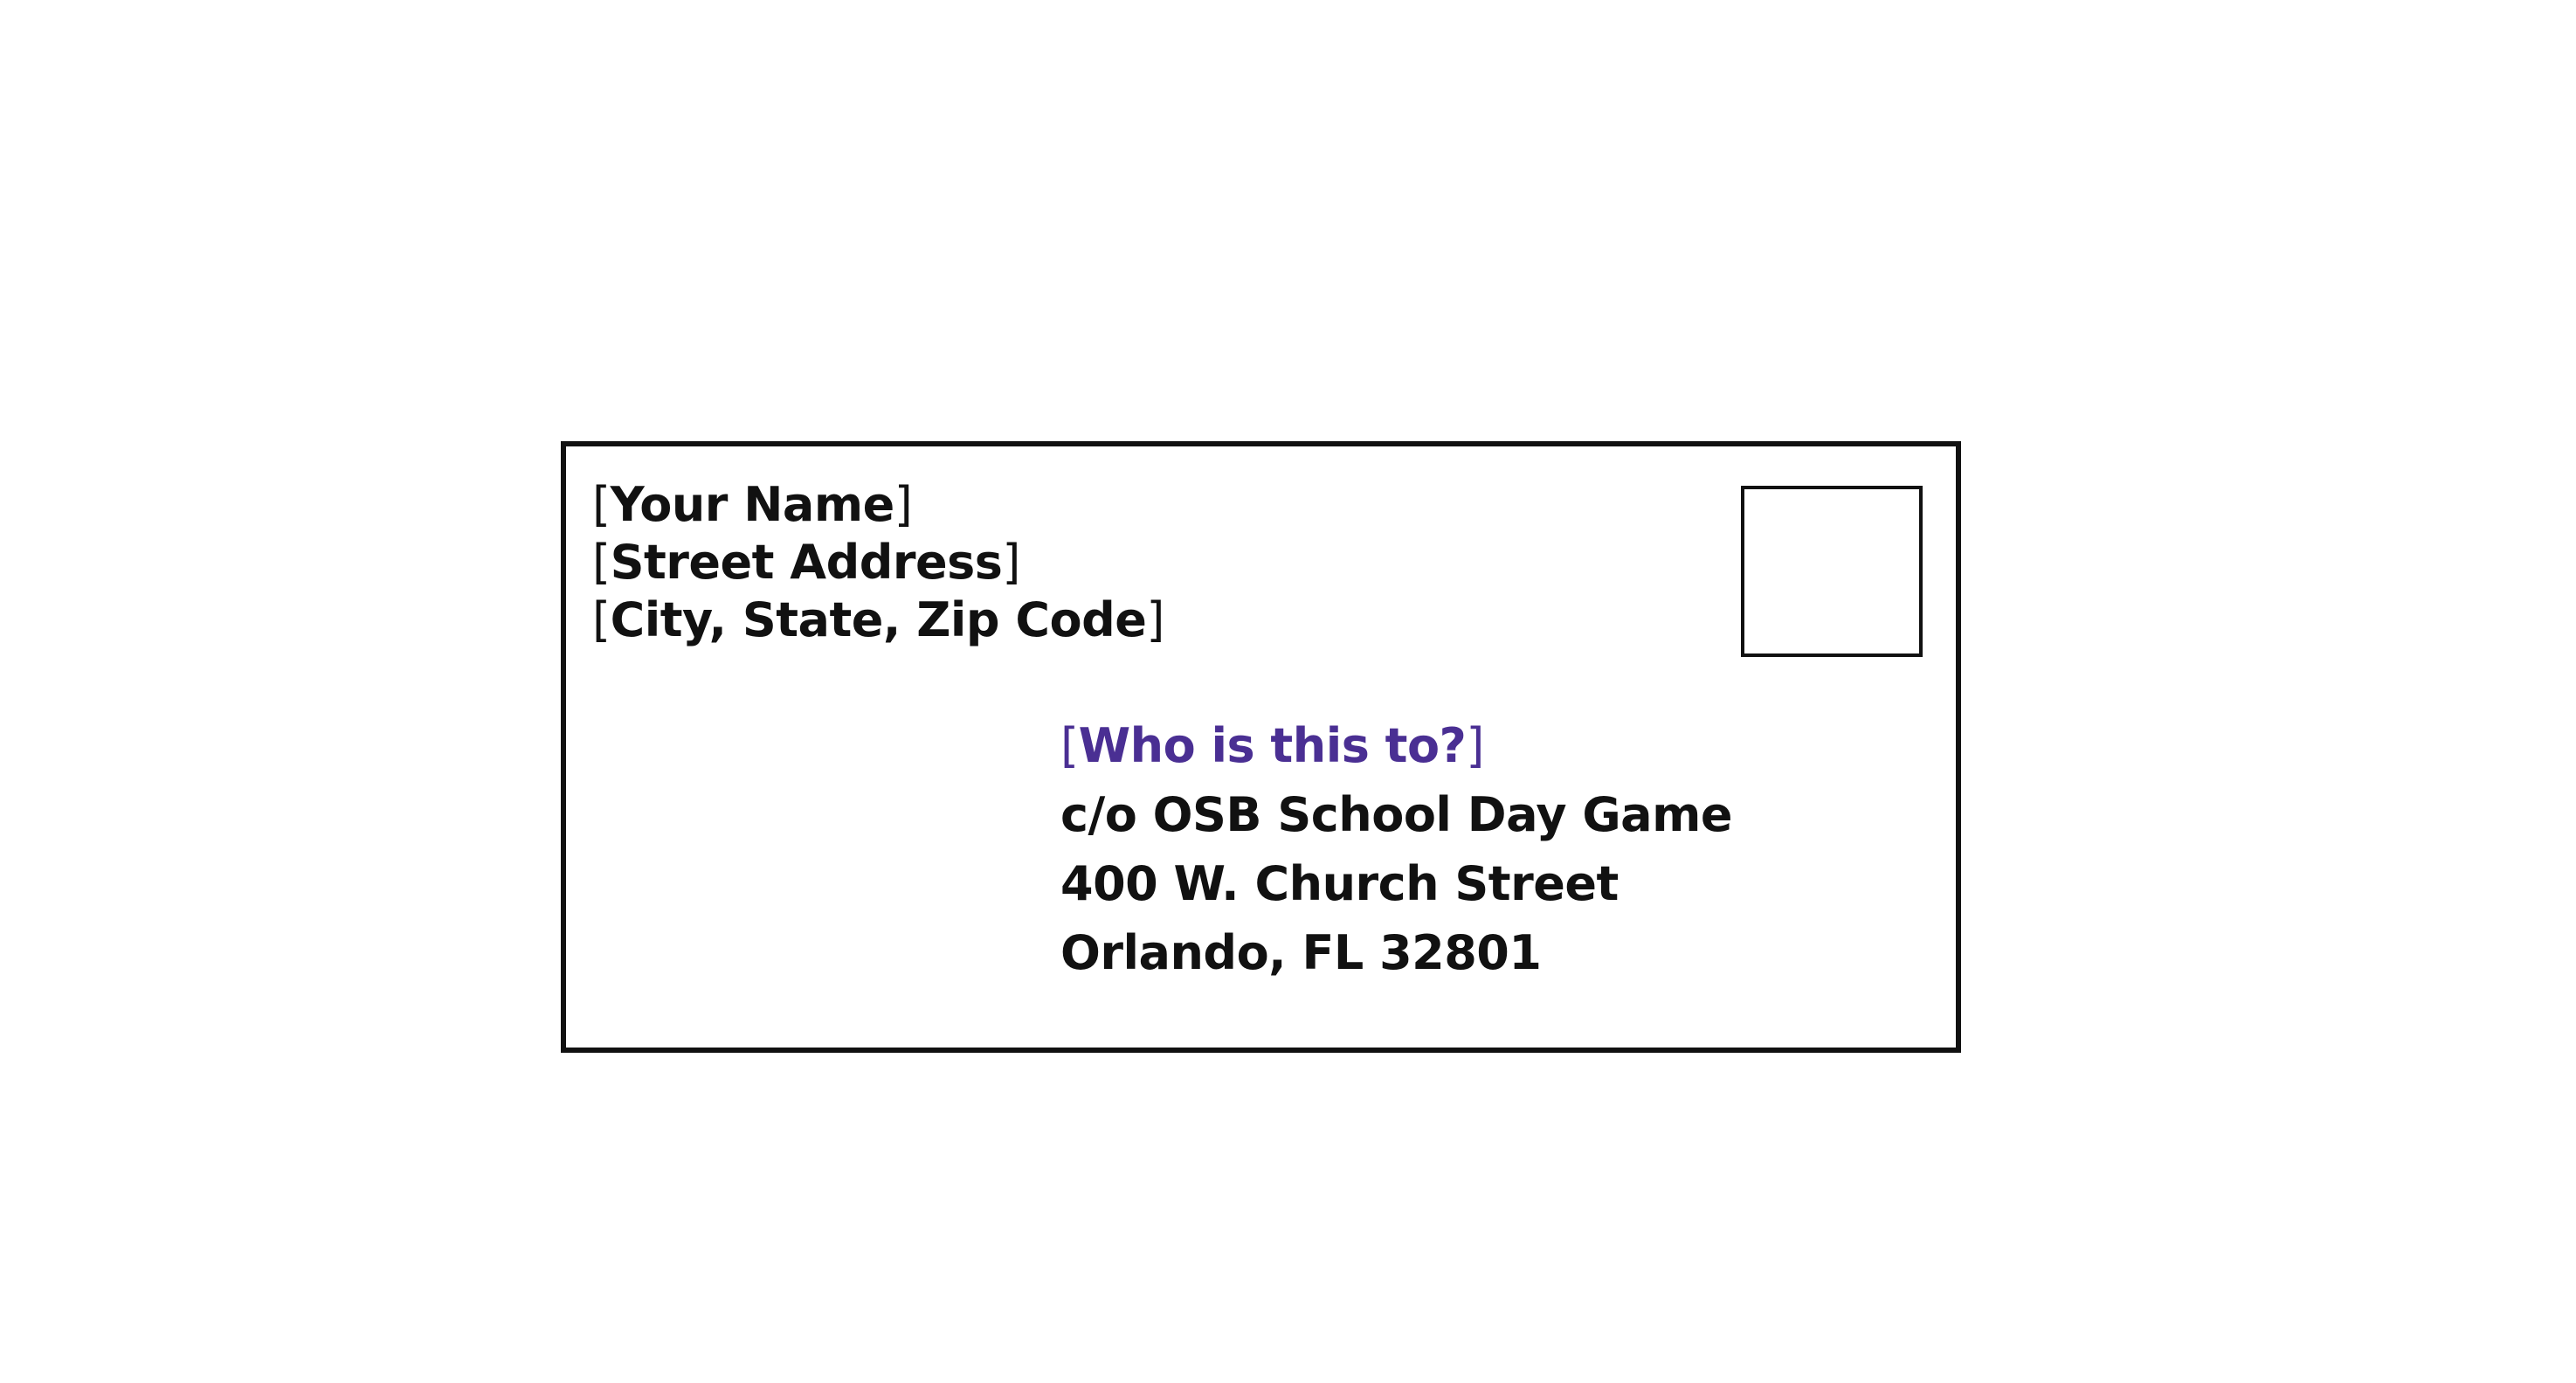  I want to click on return-street-line: [Street Address], so click(806, 562).